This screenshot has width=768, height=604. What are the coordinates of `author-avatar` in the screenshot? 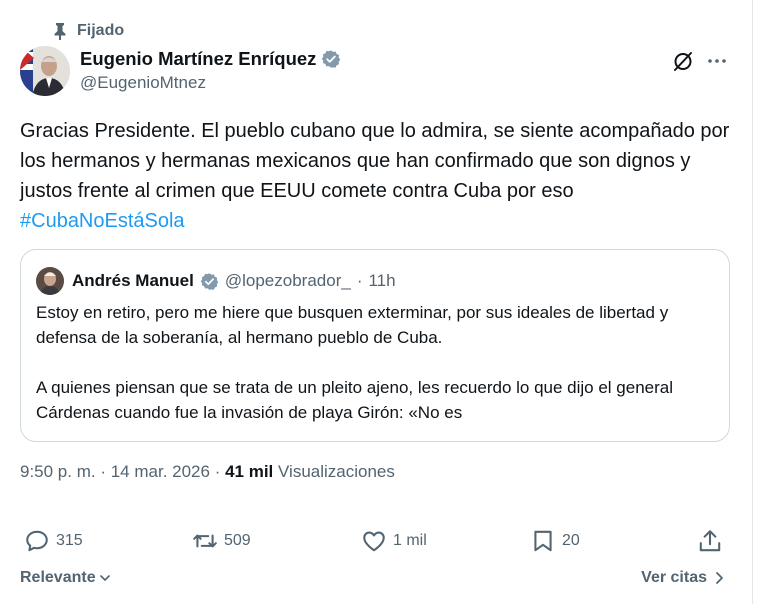 It's located at (45, 71).